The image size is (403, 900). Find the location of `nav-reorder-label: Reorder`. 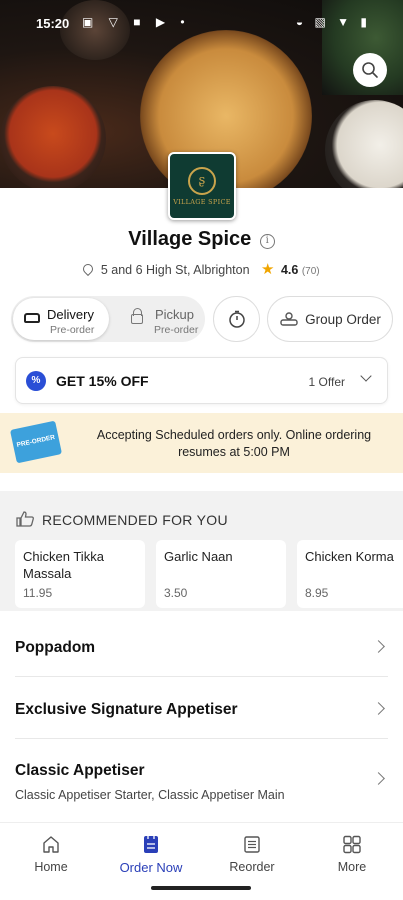

nav-reorder-label: Reorder is located at coordinates (252, 867).